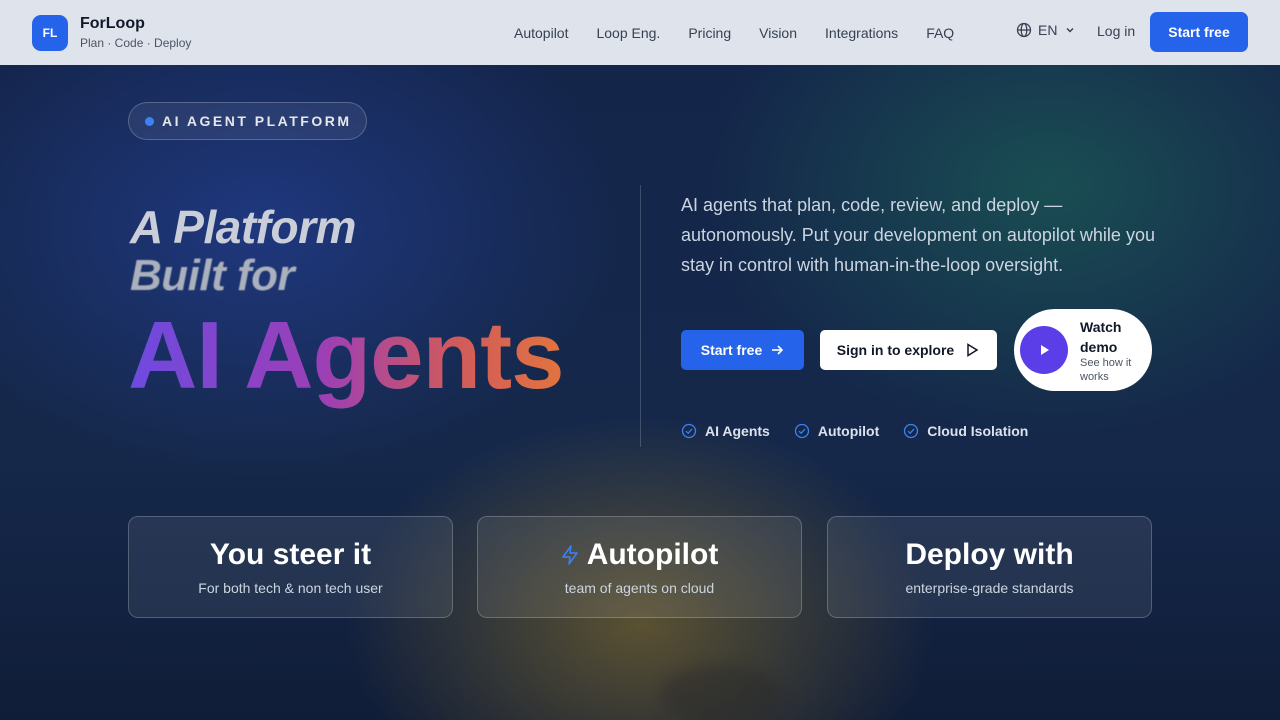  What do you see at coordinates (973, 350) in the screenshot?
I see `play-outline-icon` at bounding box center [973, 350].